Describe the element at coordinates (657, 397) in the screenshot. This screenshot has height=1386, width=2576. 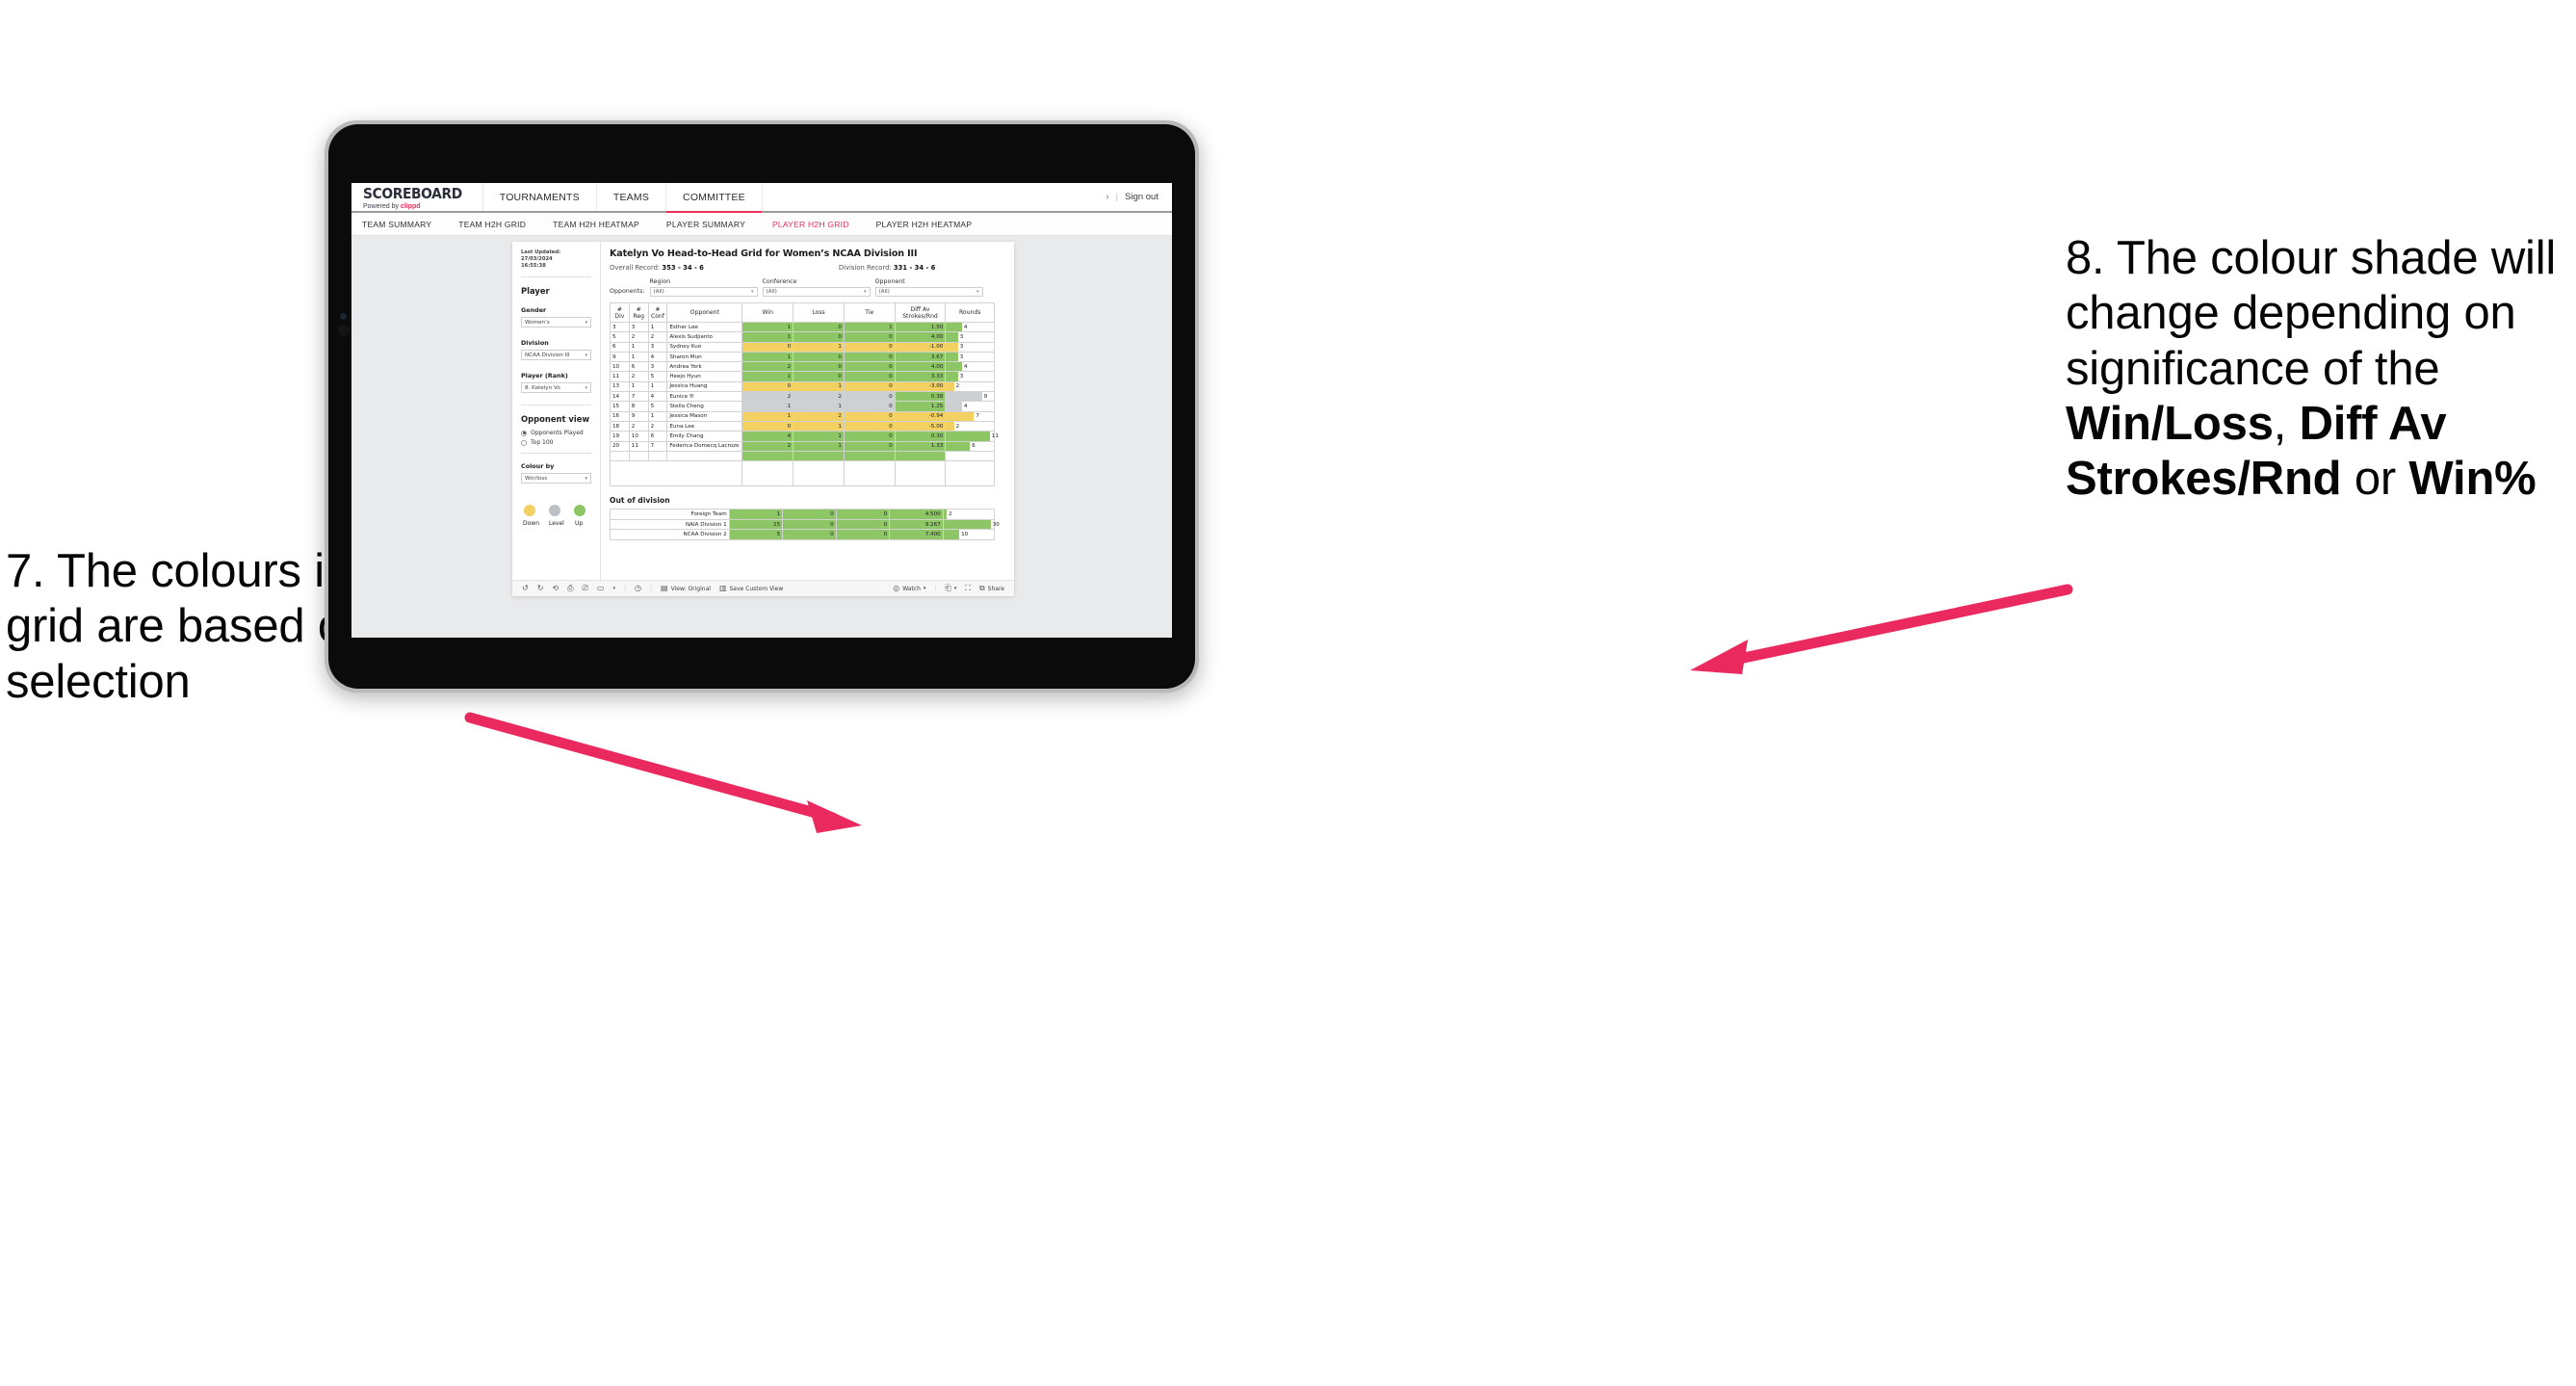
I see `cell-conf: 4` at that location.